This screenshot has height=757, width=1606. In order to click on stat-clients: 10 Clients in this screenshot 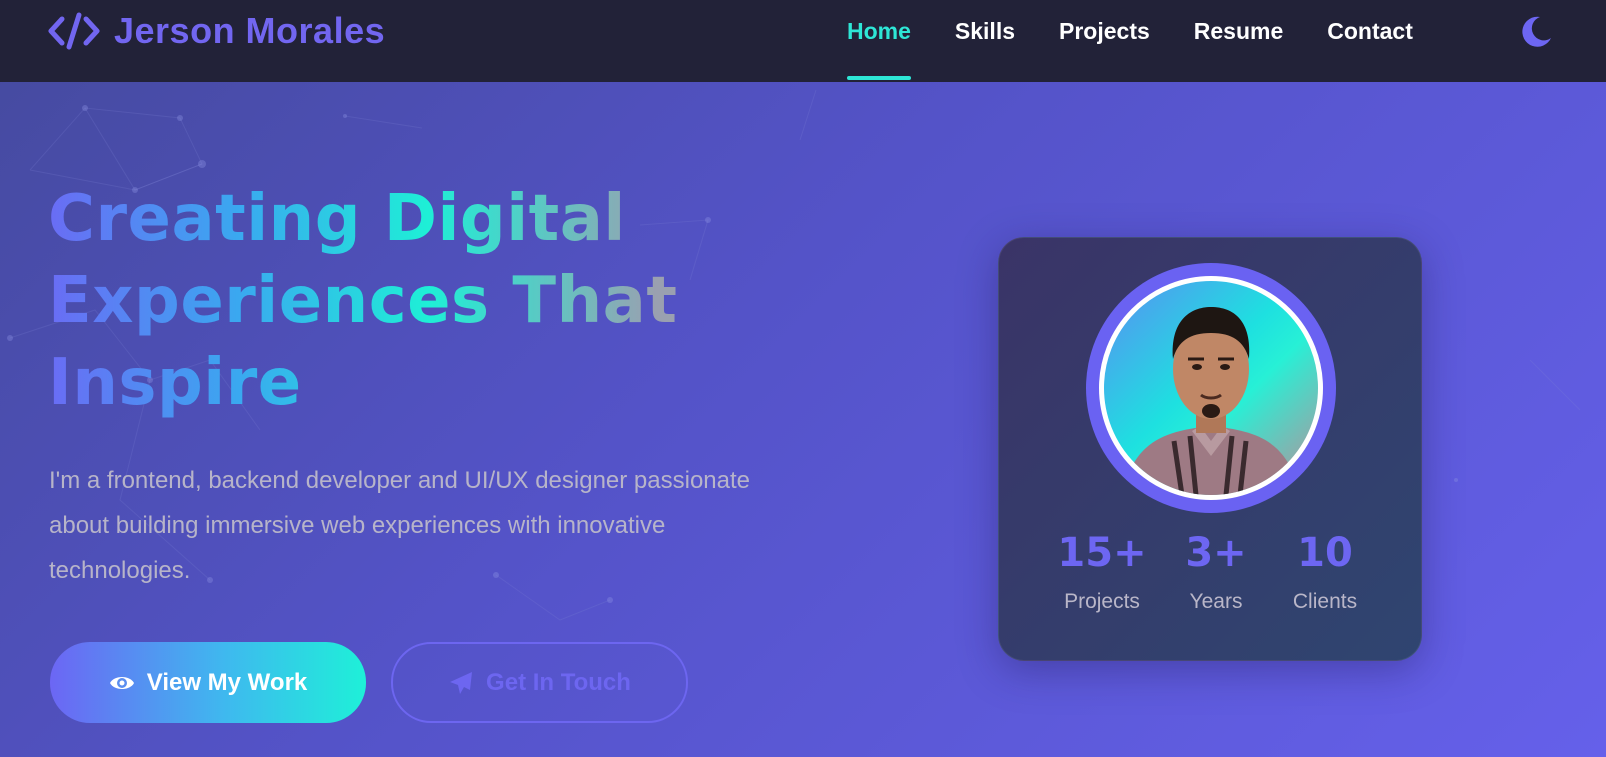, I will do `click(1325, 571)`.